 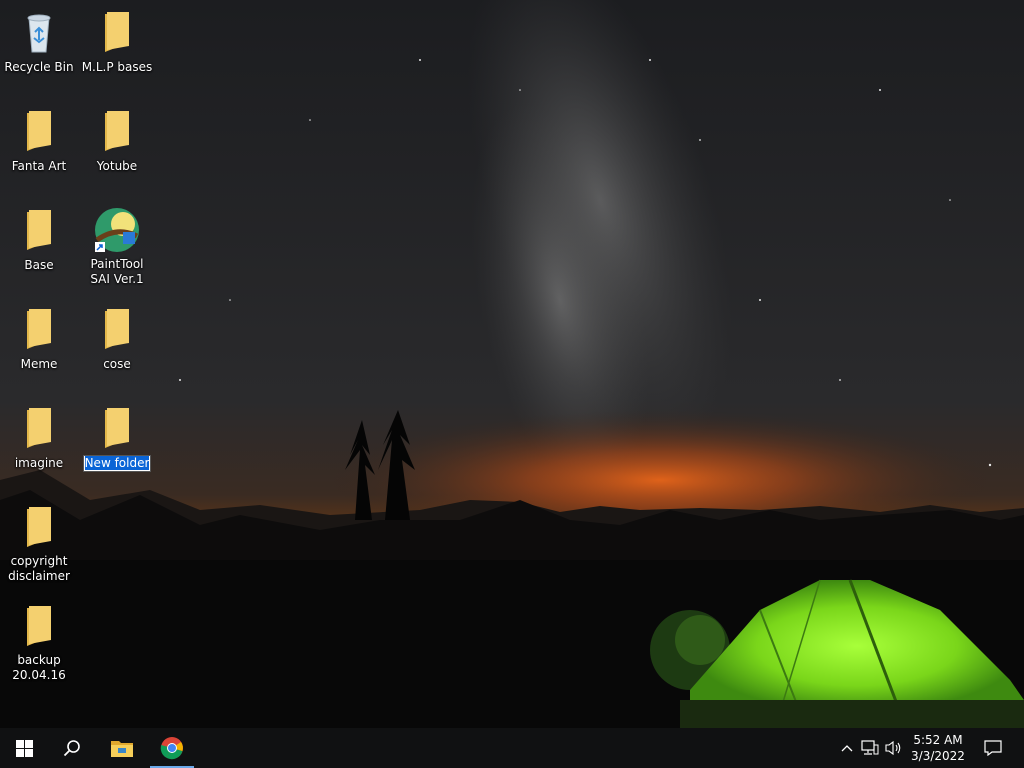 I want to click on show-hidden-icons-button, so click(x=847, y=748).